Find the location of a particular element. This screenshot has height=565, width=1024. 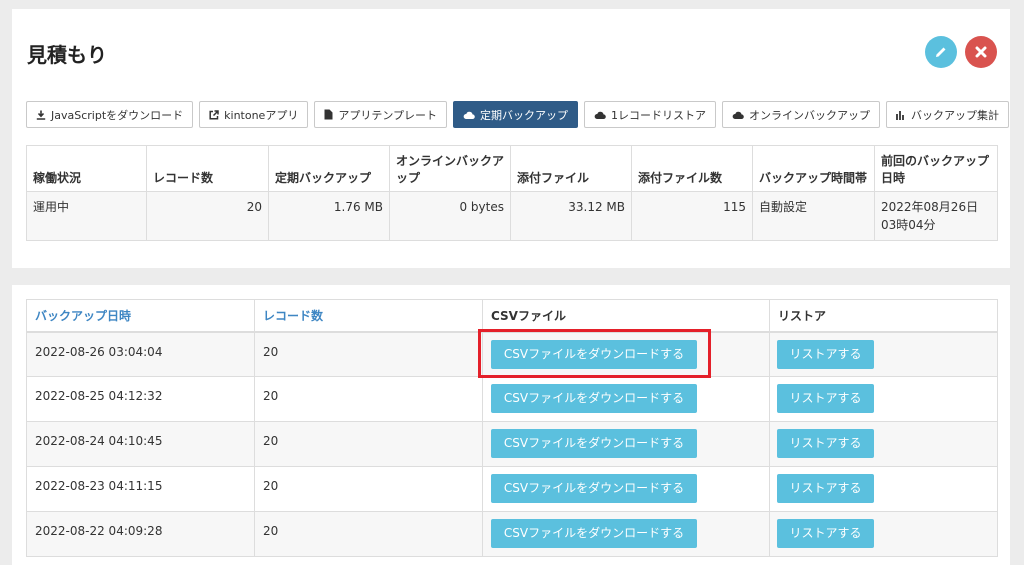

backup-datetime: 2022-08-22 04:09:28 is located at coordinates (140, 534).